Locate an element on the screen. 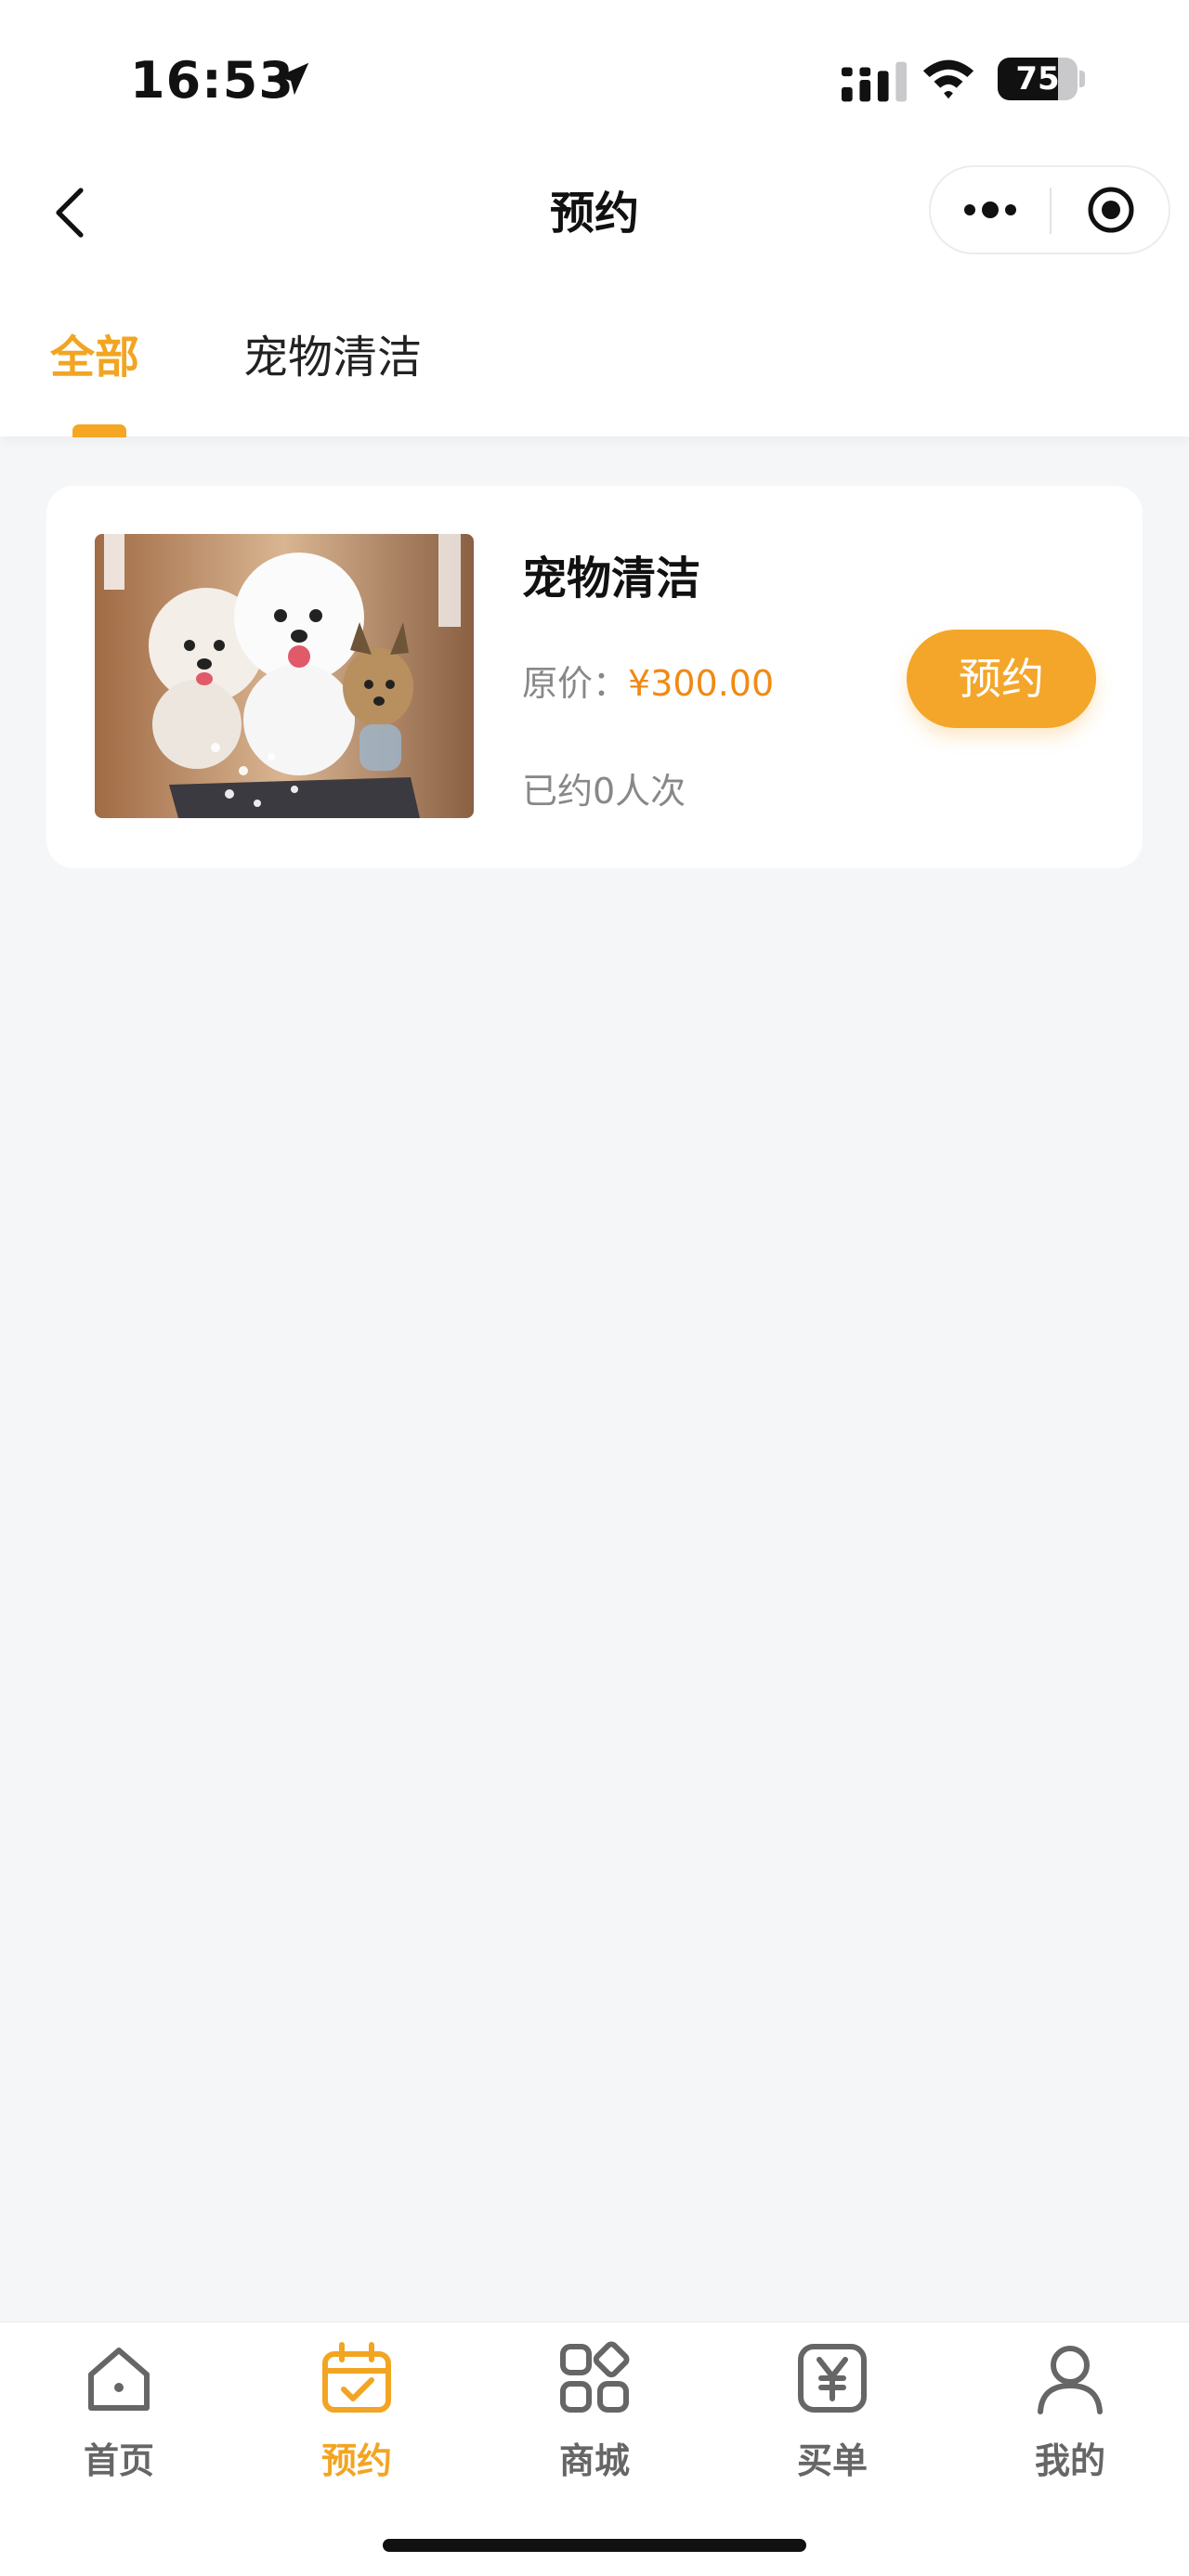  tabbar-home: 首页 is located at coordinates (119, 2424).